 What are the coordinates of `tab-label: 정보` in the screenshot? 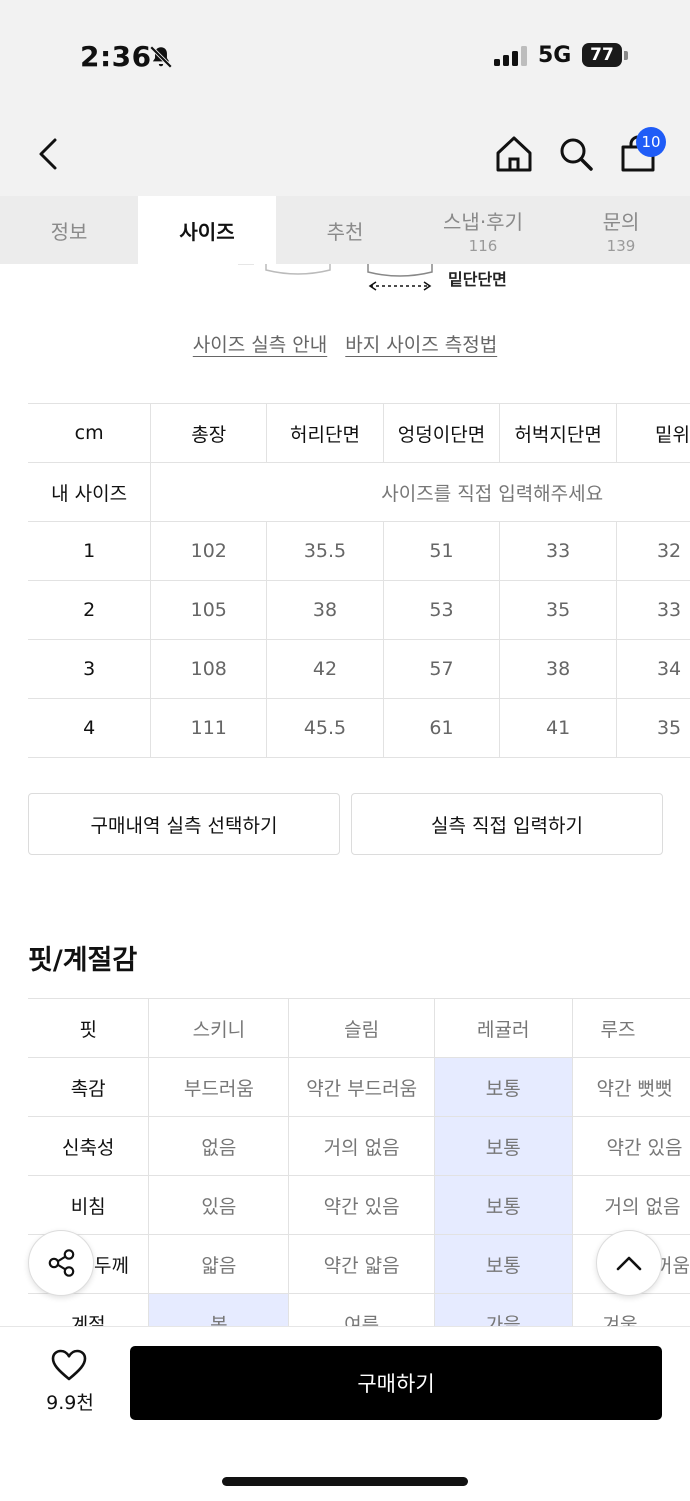 It's located at (69, 231).